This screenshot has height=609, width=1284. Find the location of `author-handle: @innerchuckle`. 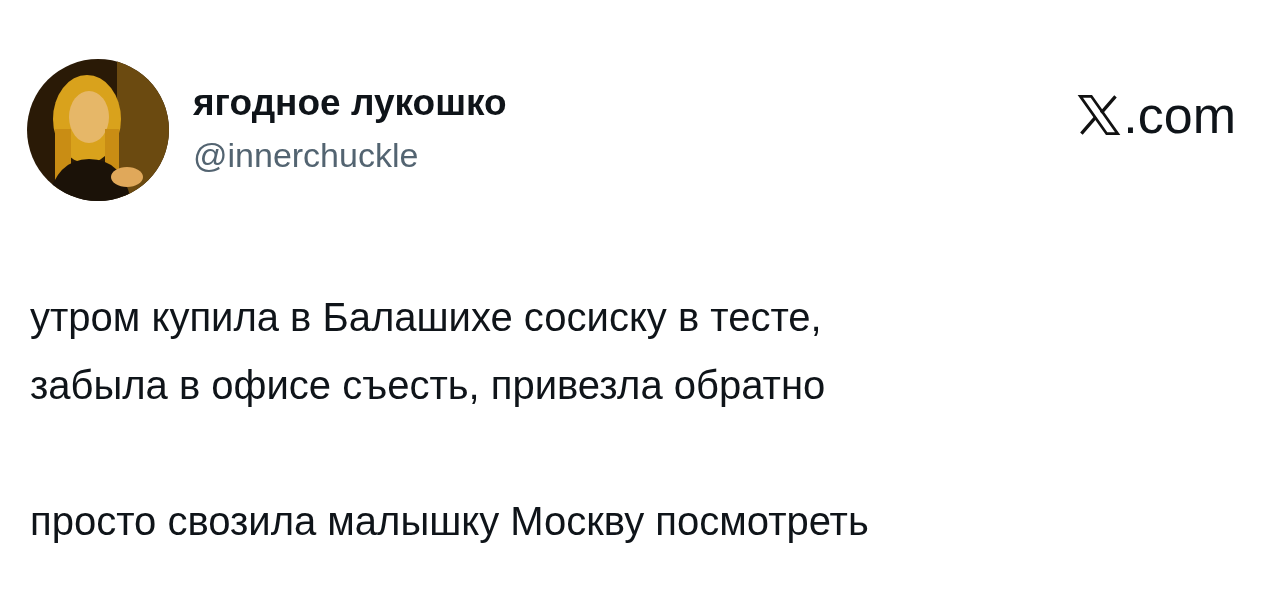

author-handle: @innerchuckle is located at coordinates (306, 155).